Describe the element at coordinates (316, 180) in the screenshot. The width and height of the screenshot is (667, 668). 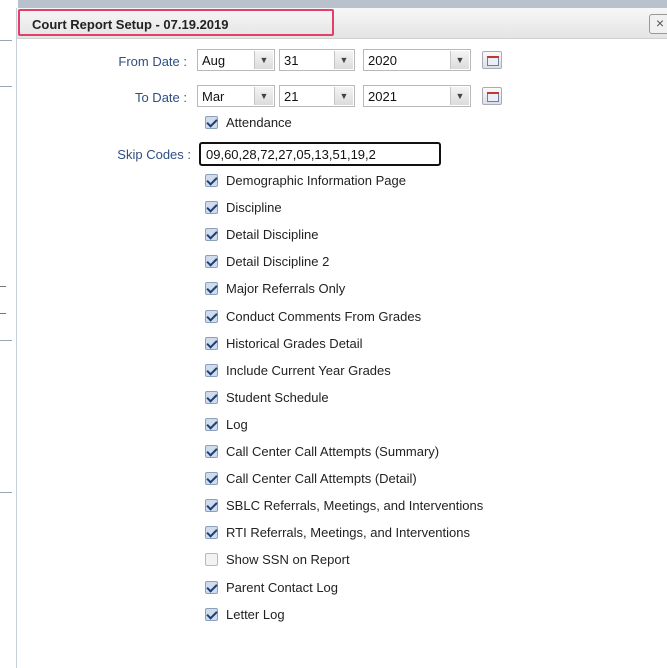
I see `option-label: Demographic Information Page` at that location.